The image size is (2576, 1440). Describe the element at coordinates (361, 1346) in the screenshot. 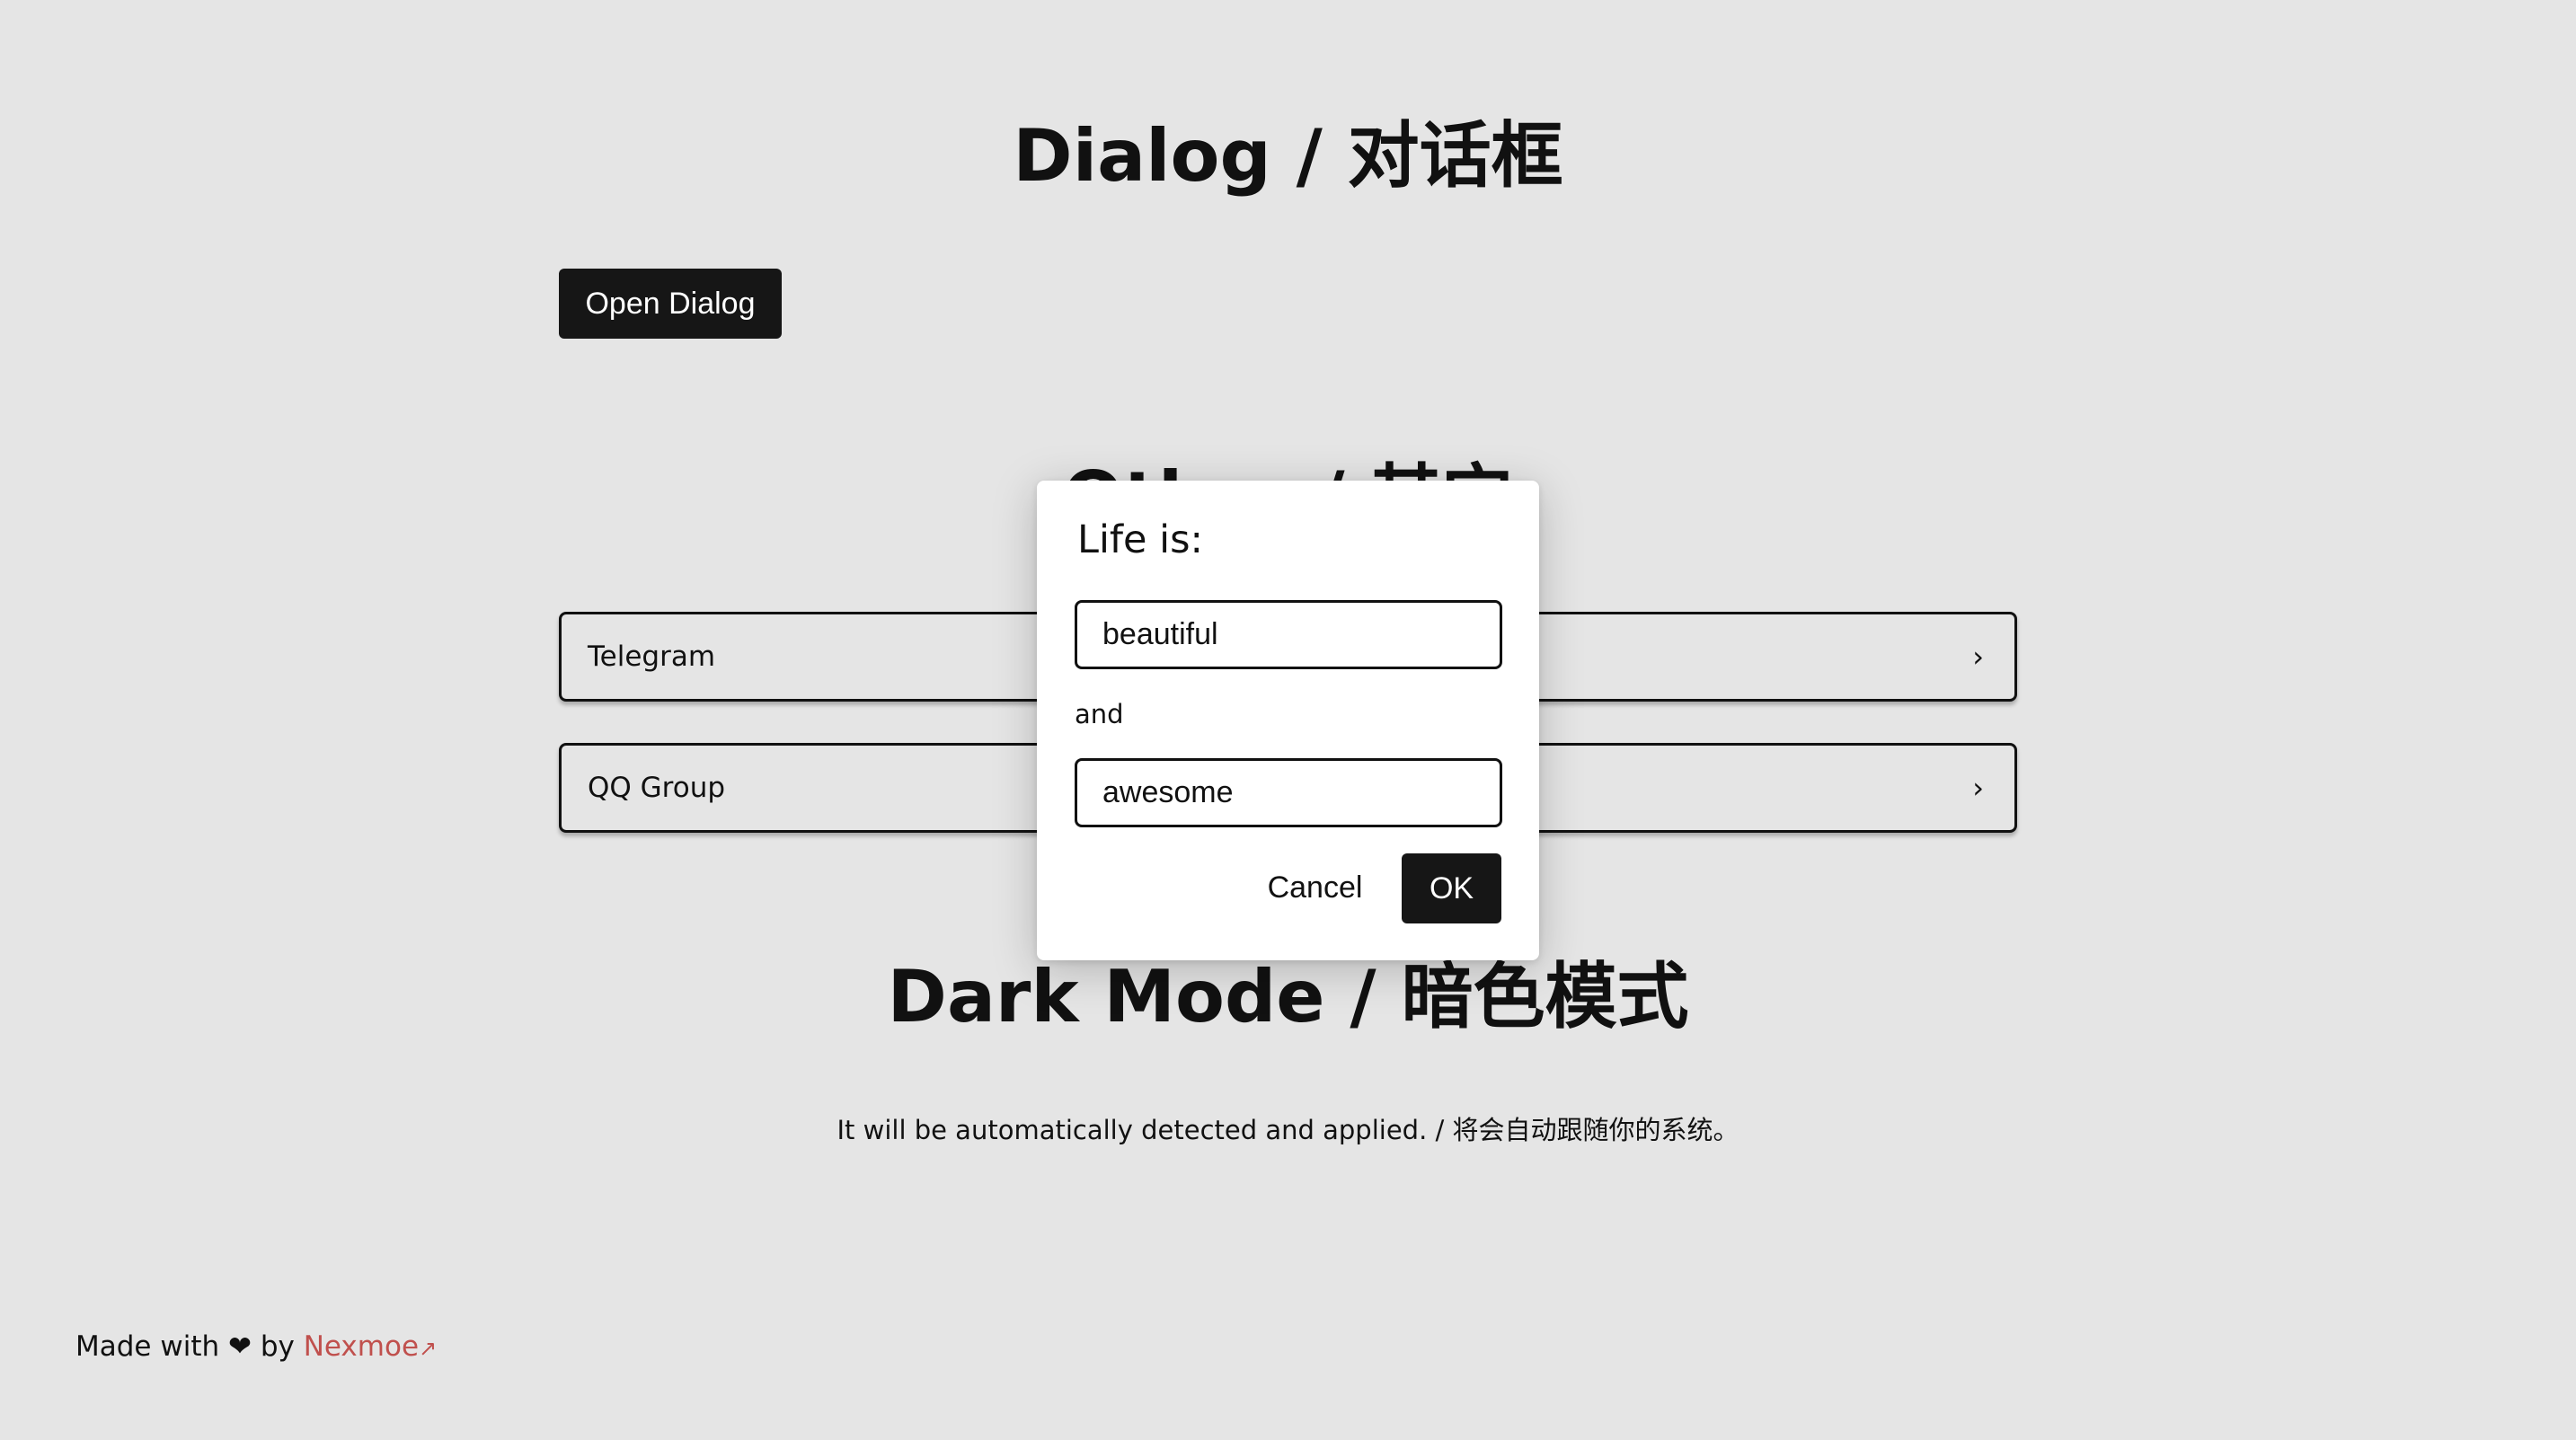

I see `author-name: Nexmoe` at that location.